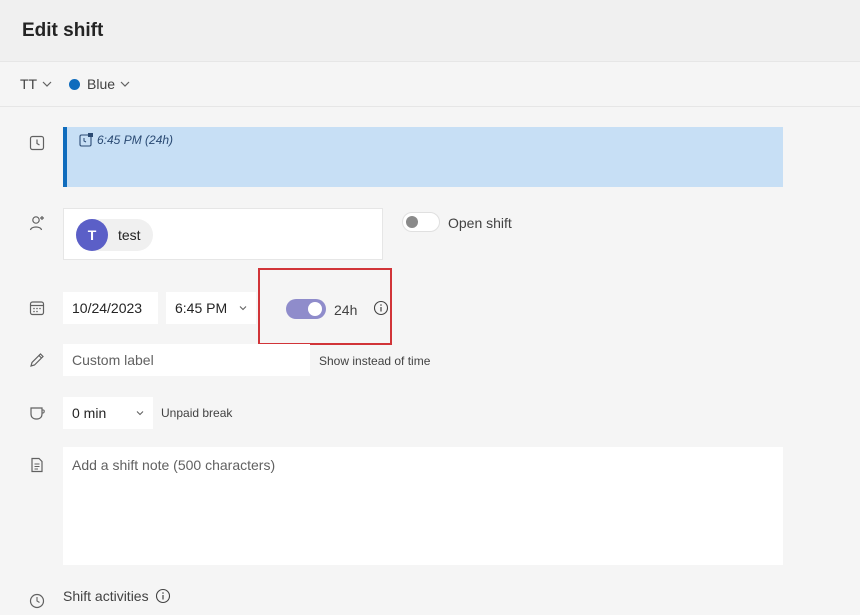  I want to click on open-shift-toggle, so click(421, 222).